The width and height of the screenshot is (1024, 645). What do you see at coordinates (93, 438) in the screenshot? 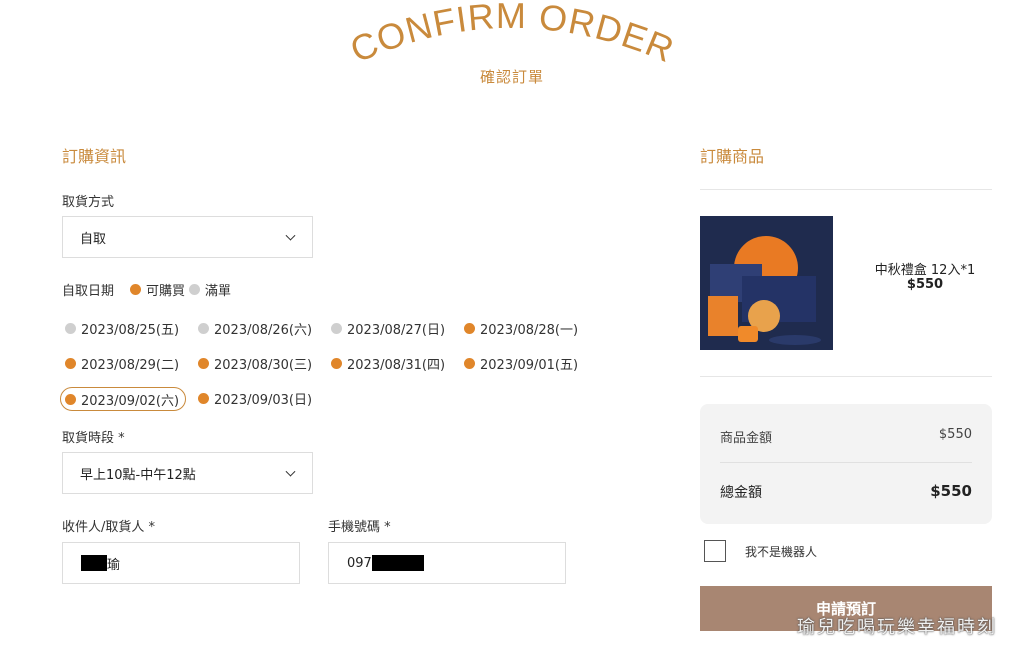
I see `pickup-time-label: 取貨時段 *` at bounding box center [93, 438].